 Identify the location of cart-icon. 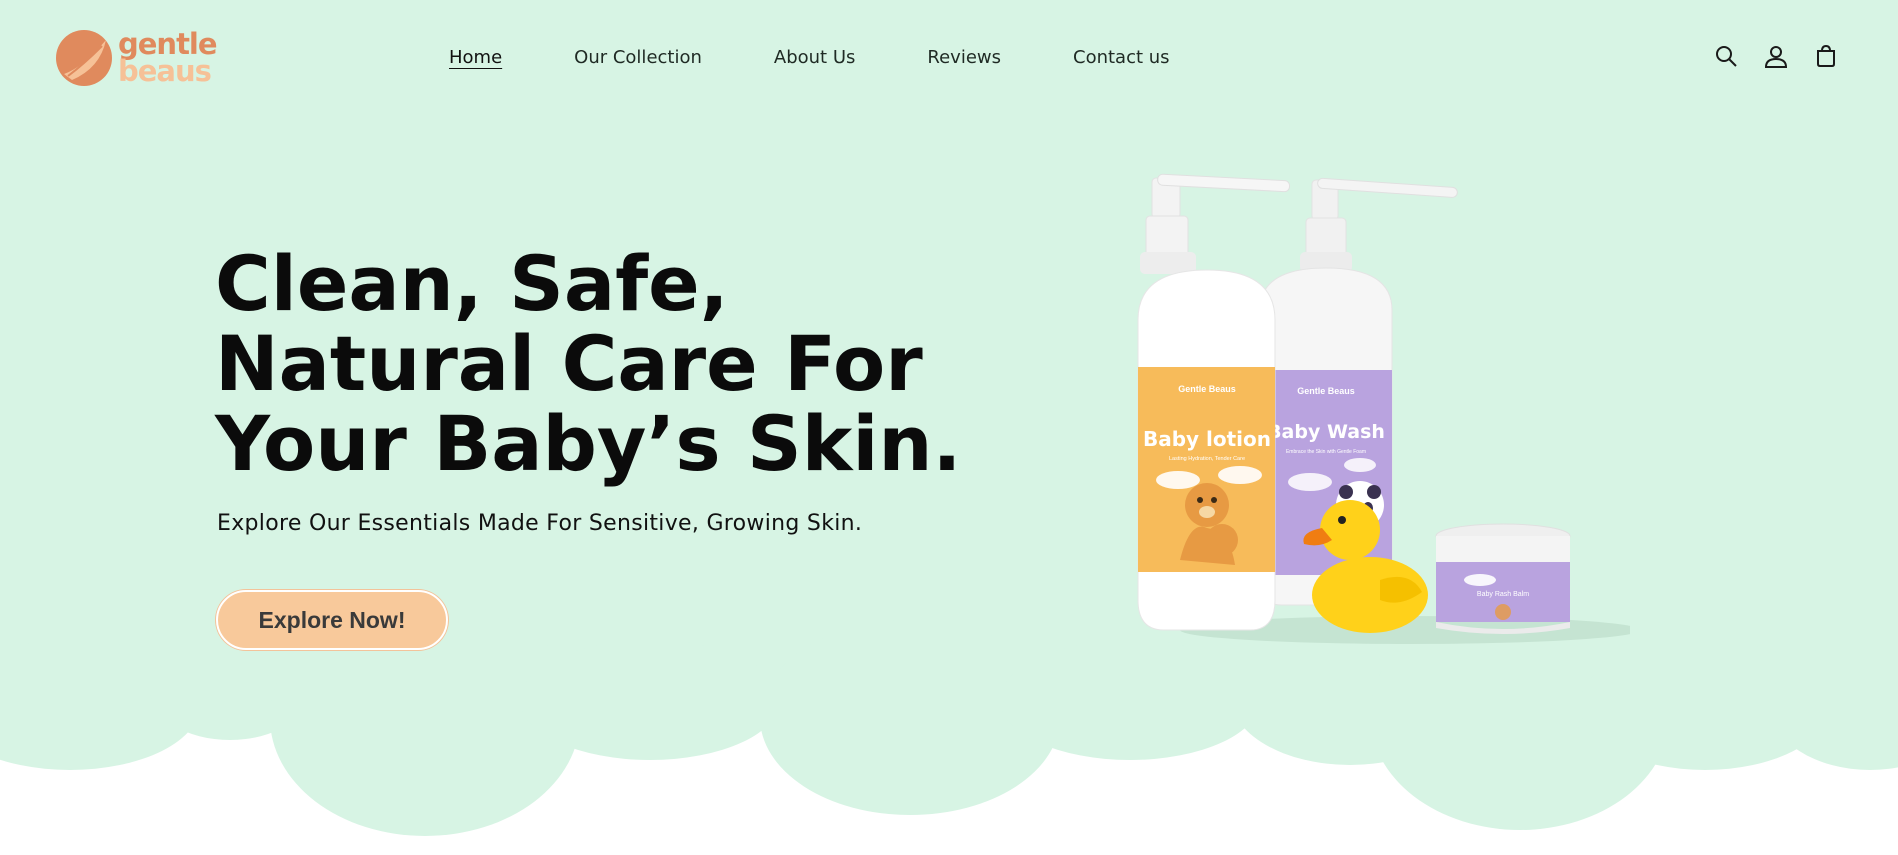
(1826, 56).